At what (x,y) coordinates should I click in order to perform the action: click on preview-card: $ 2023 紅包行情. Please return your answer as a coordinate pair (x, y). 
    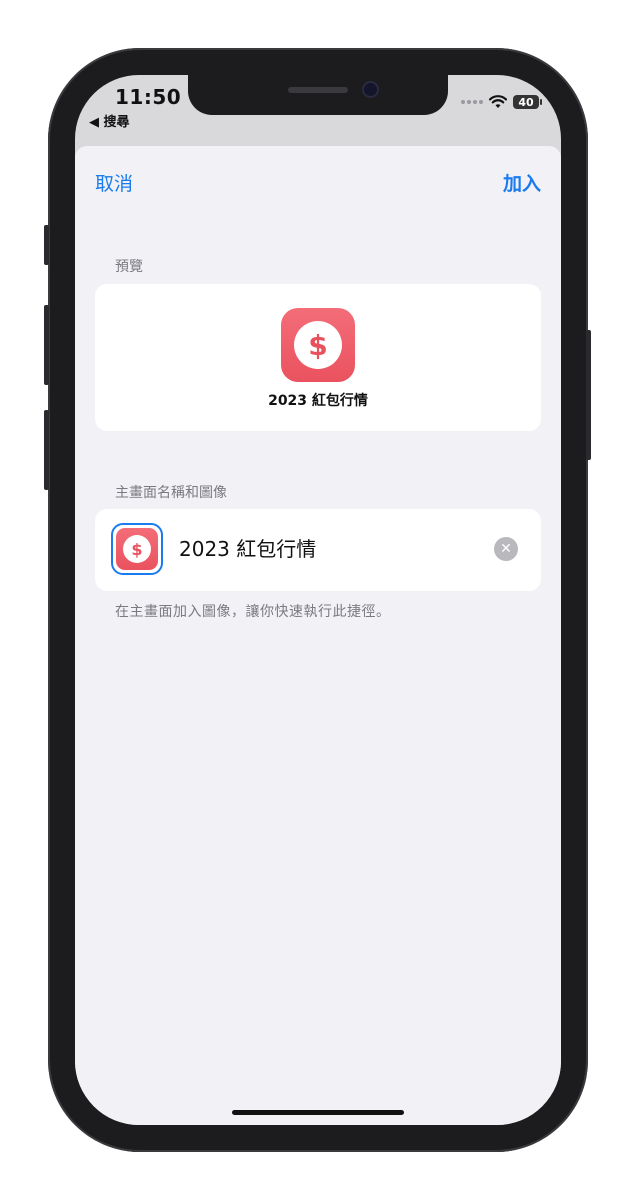
    Looking at the image, I should click on (318, 357).